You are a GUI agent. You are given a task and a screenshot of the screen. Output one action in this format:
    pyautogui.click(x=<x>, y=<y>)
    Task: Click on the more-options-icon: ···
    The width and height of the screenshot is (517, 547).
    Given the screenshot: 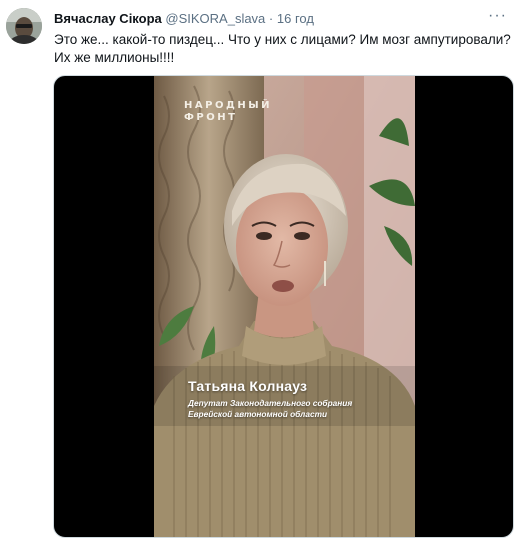 What is the action you would take?
    pyautogui.click(x=497, y=16)
    